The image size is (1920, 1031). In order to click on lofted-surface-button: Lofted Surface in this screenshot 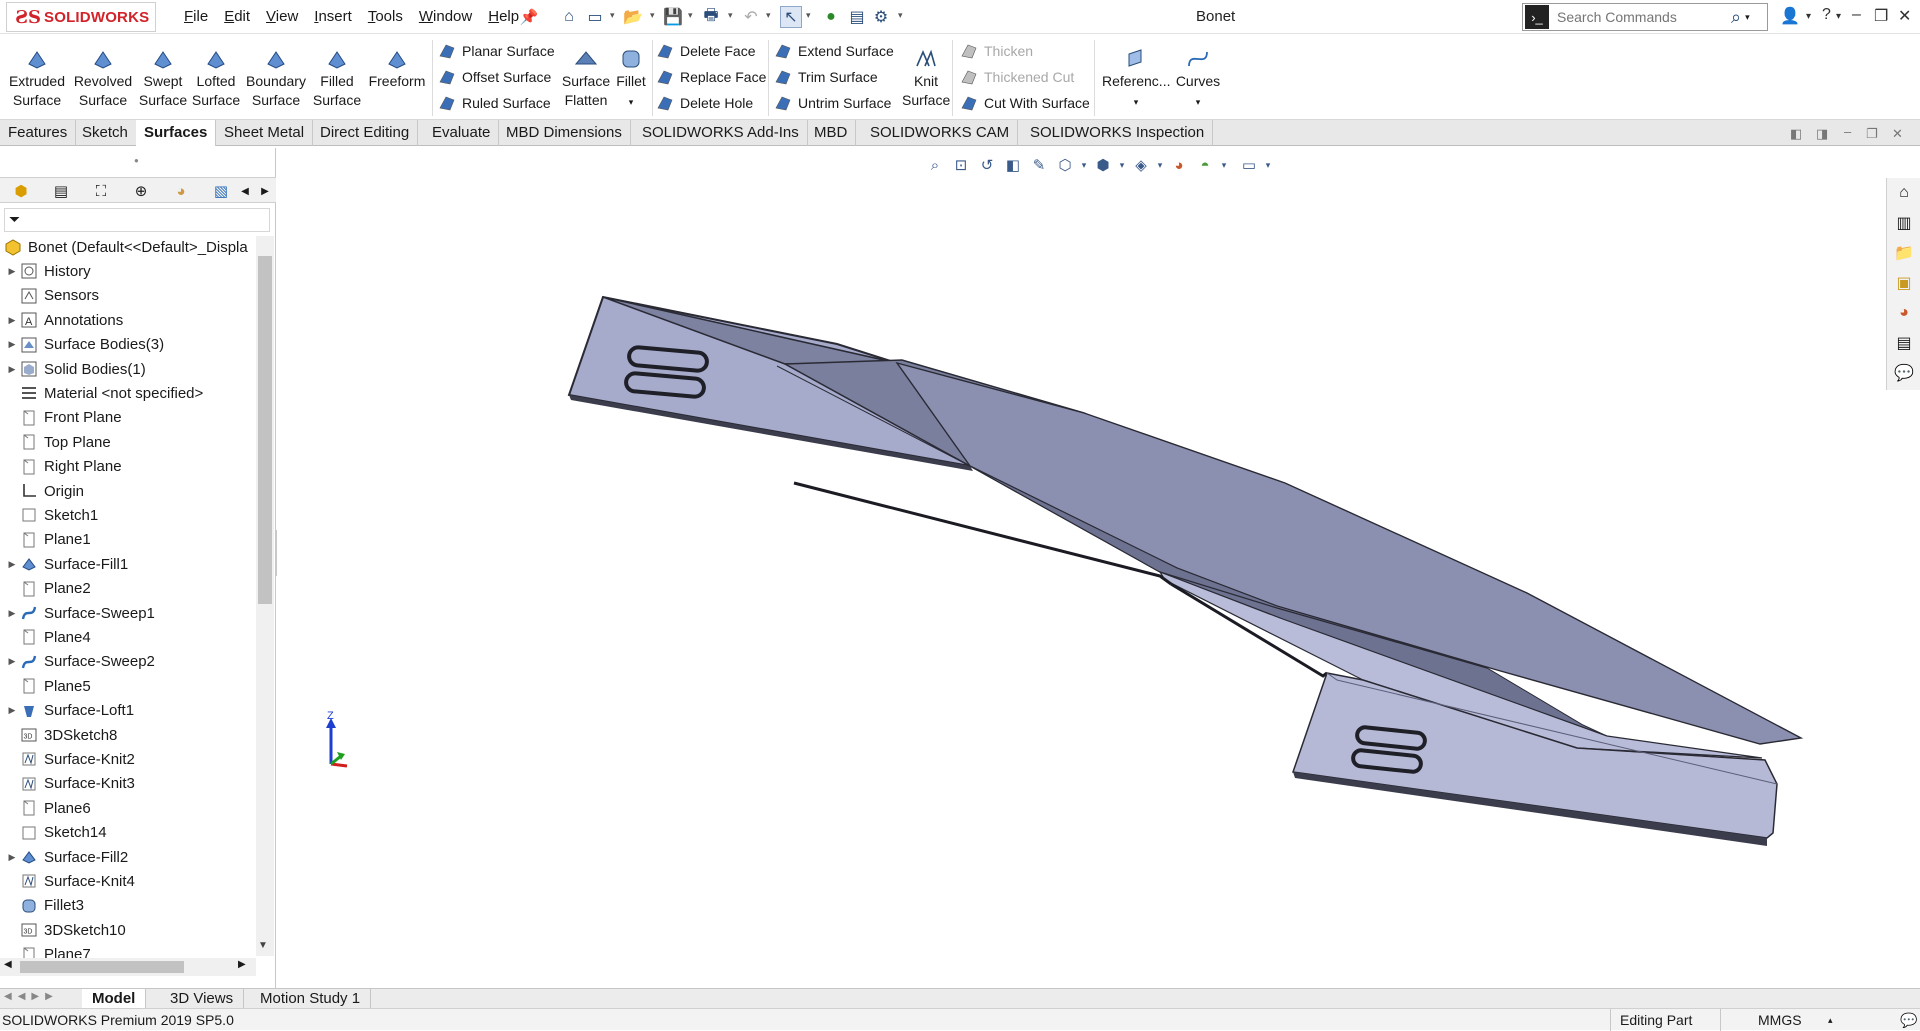, I will do `click(216, 79)`.